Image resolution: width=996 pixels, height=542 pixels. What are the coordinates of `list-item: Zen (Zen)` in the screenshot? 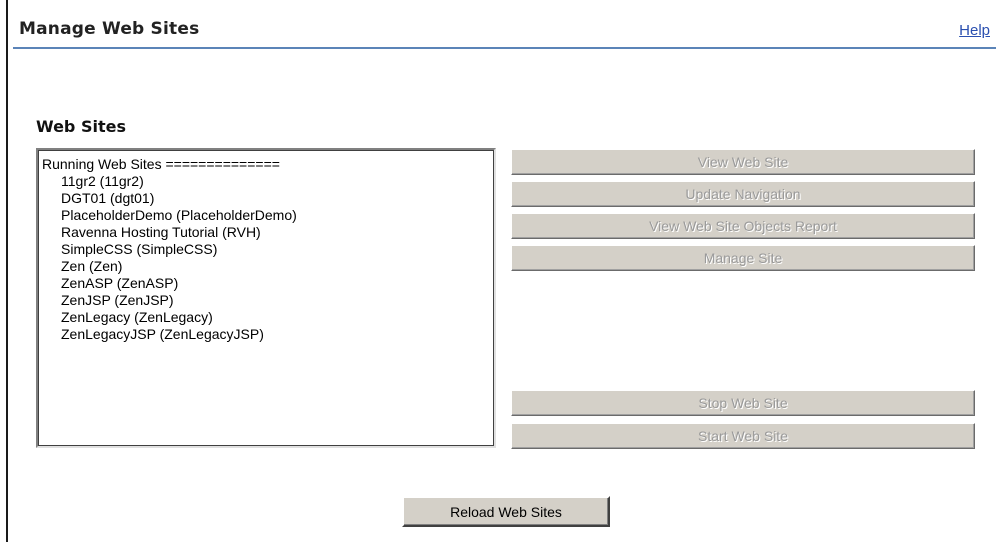 It's located at (268, 266).